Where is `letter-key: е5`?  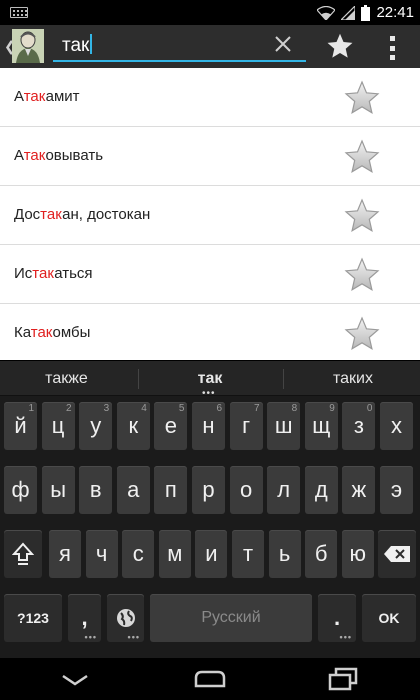 letter-key: е5 is located at coordinates (171, 426).